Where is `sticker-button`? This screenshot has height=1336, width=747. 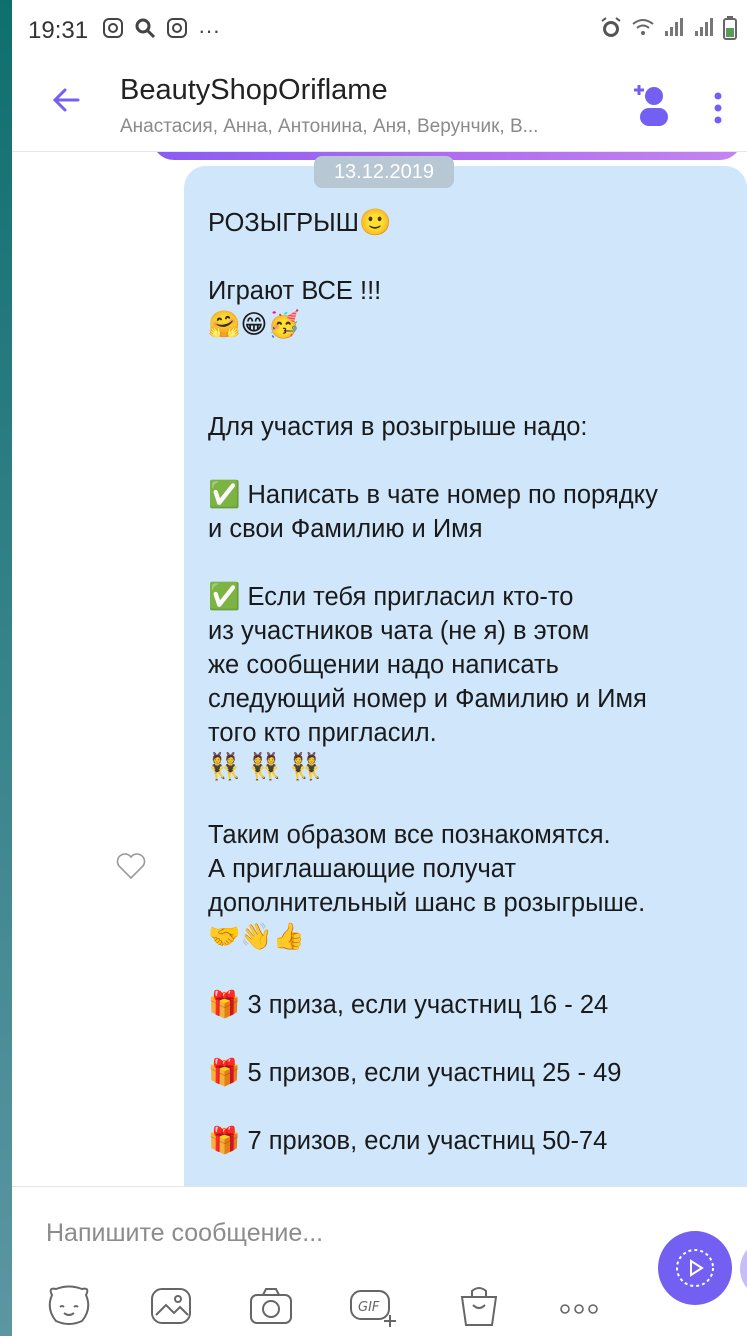 sticker-button is located at coordinates (69, 1306).